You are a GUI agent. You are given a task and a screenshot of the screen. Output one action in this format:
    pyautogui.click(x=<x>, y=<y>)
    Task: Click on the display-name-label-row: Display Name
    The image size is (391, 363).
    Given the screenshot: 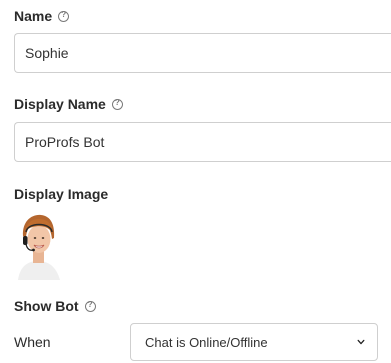 What is the action you would take?
    pyautogui.click(x=68, y=104)
    